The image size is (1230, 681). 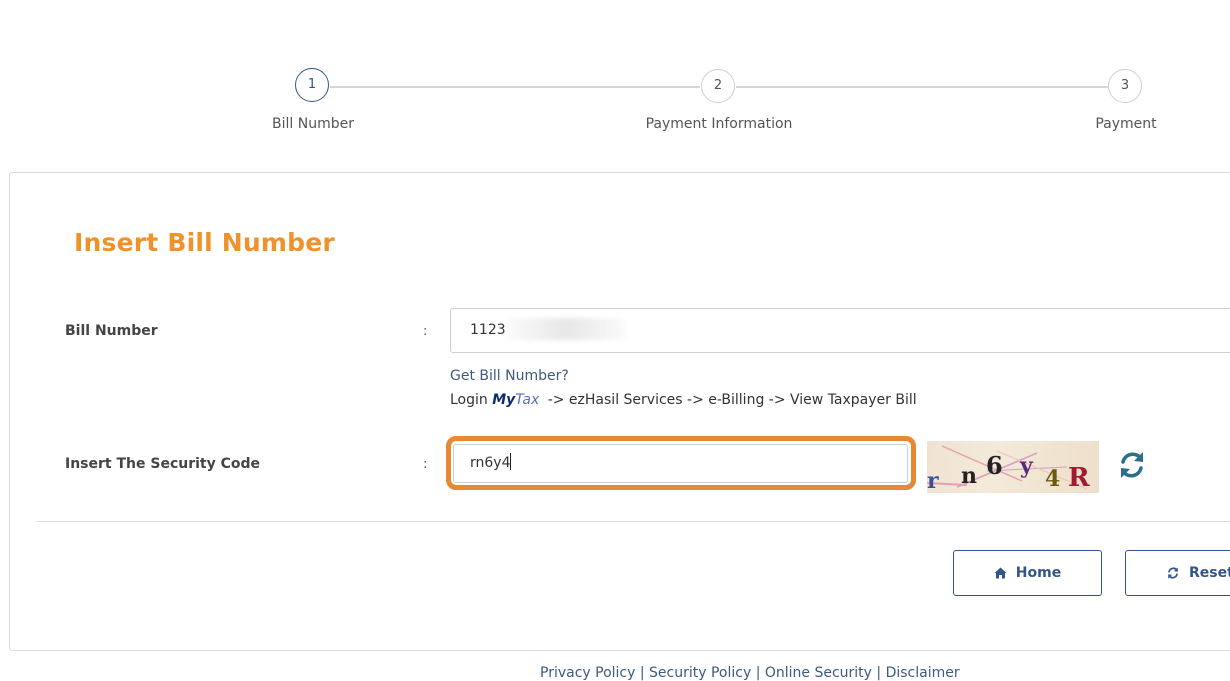 I want to click on step-1-label: Bill Number, so click(x=313, y=124).